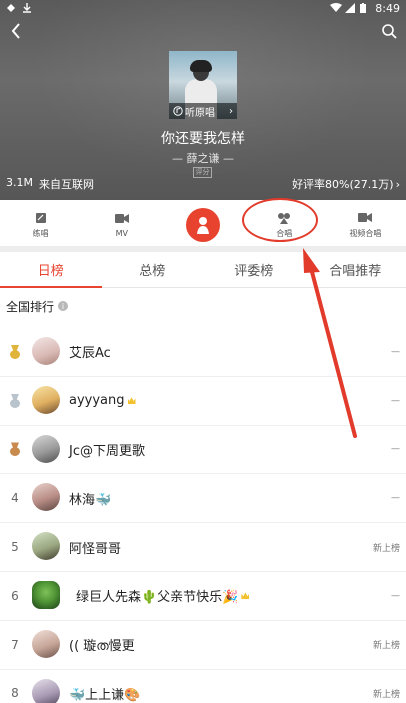 The height and width of the screenshot is (703, 406). I want to click on good-rate-text: 好评率80%(27.1万), so click(343, 184).